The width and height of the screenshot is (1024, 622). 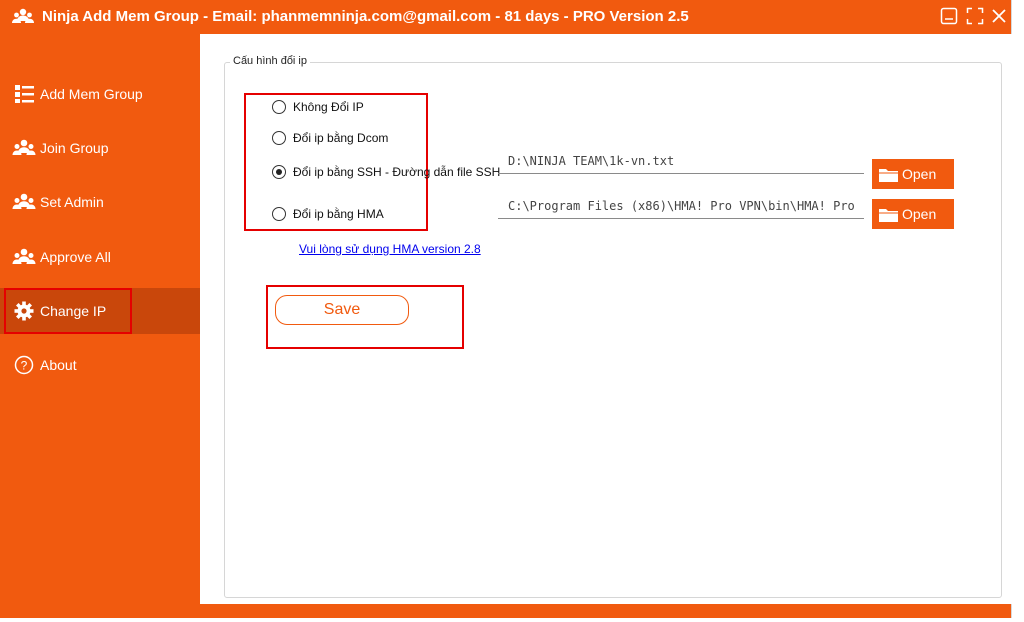 What do you see at coordinates (338, 214) in the screenshot?
I see `radio-label: Đổi ip bằng HMA` at bounding box center [338, 214].